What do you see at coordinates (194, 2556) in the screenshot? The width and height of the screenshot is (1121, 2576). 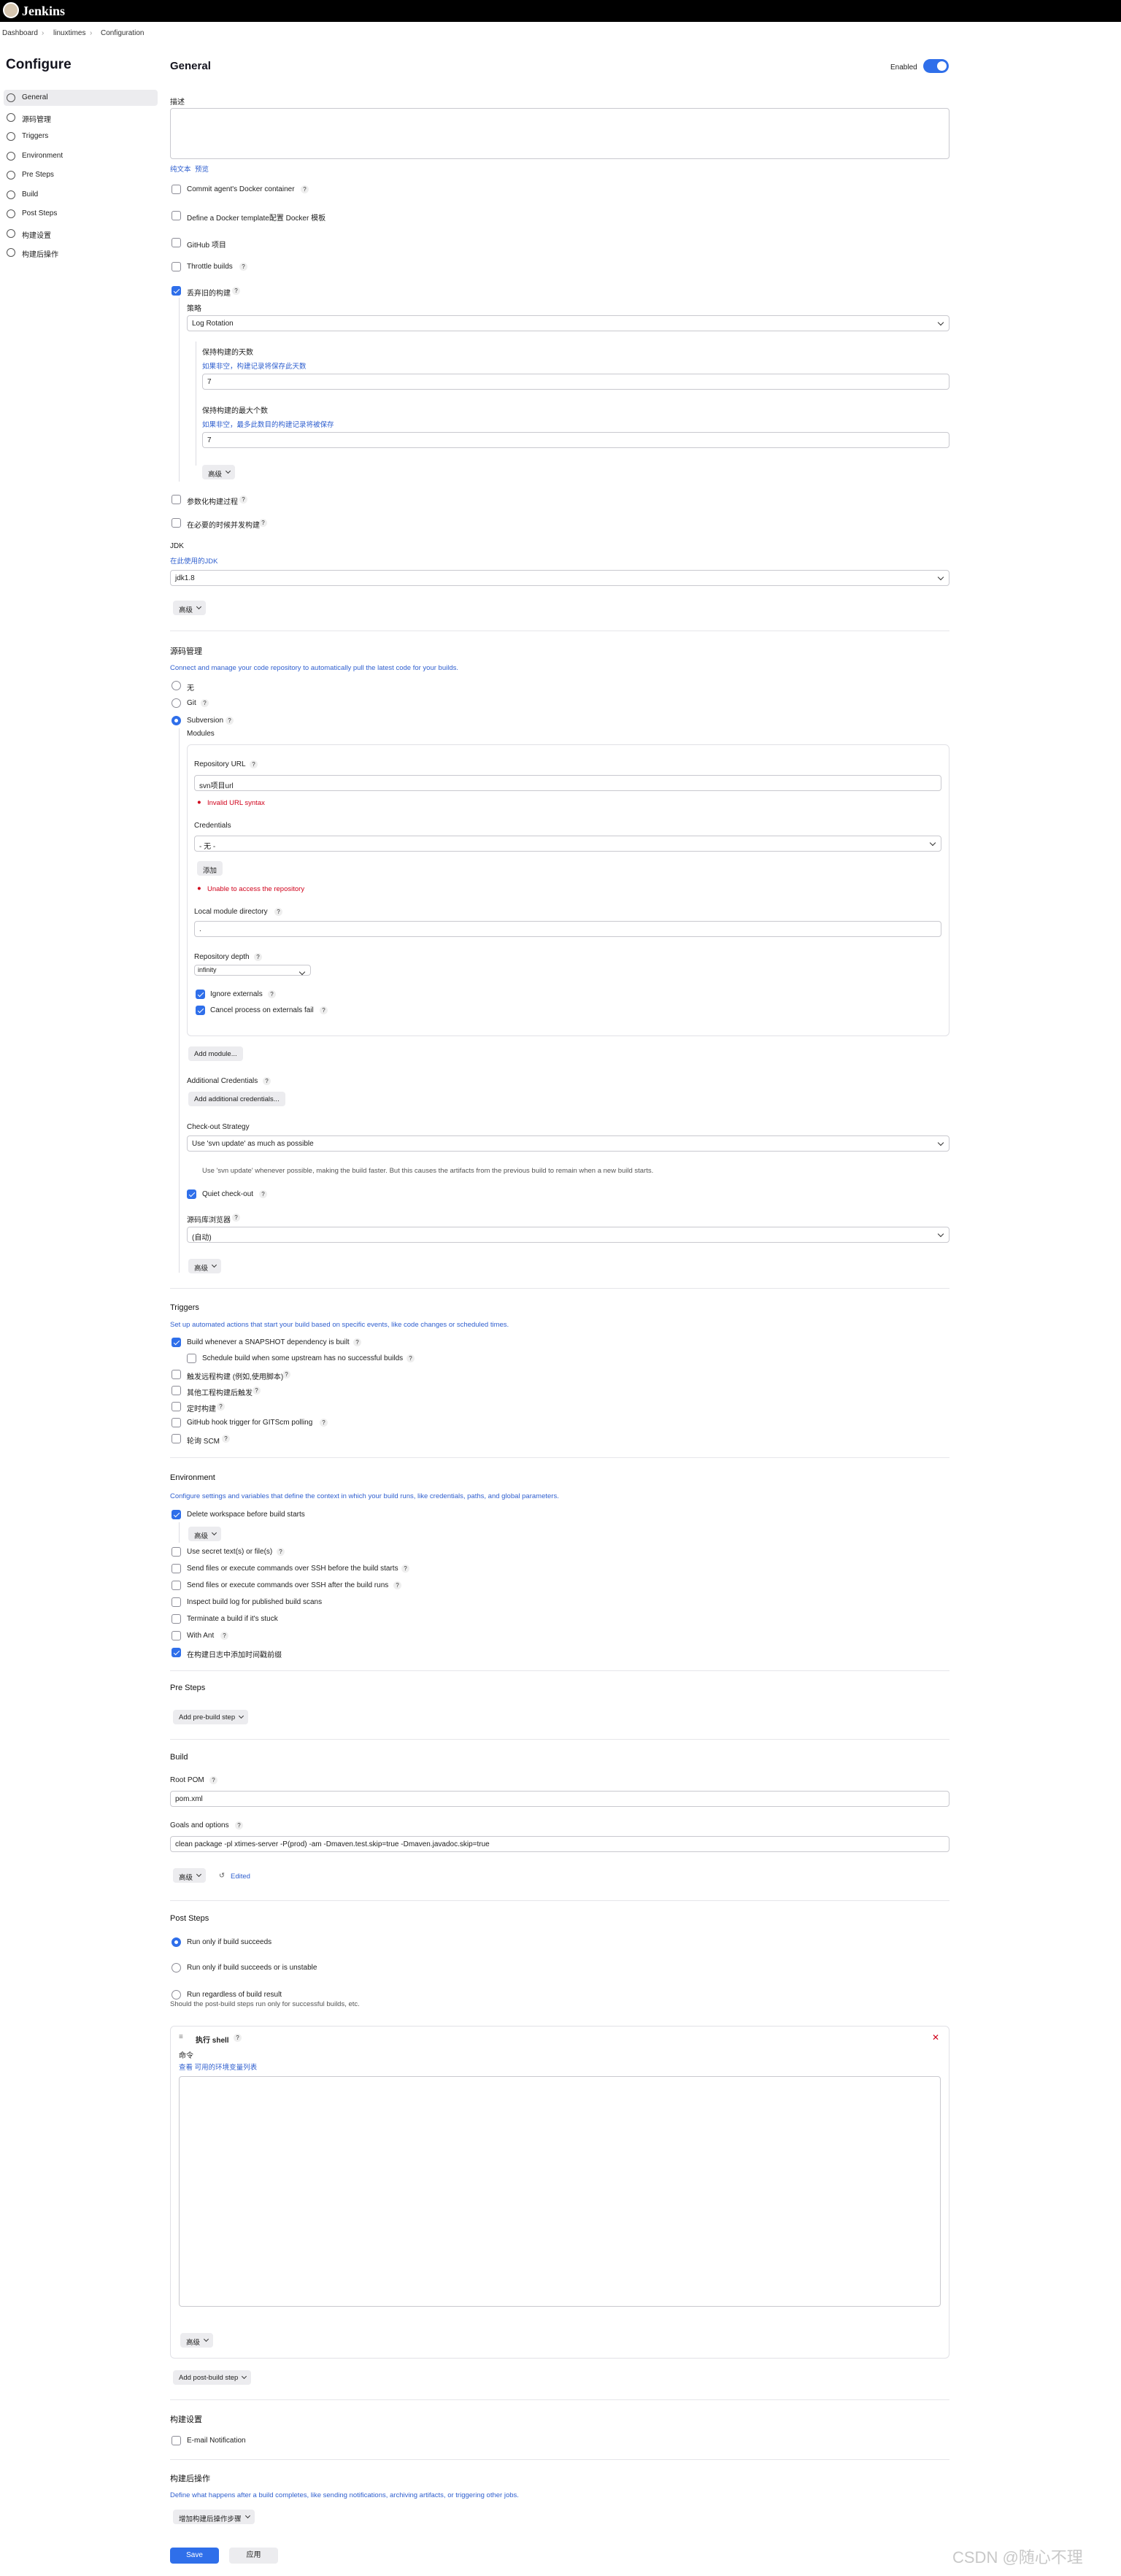 I see `save-button: Save` at bounding box center [194, 2556].